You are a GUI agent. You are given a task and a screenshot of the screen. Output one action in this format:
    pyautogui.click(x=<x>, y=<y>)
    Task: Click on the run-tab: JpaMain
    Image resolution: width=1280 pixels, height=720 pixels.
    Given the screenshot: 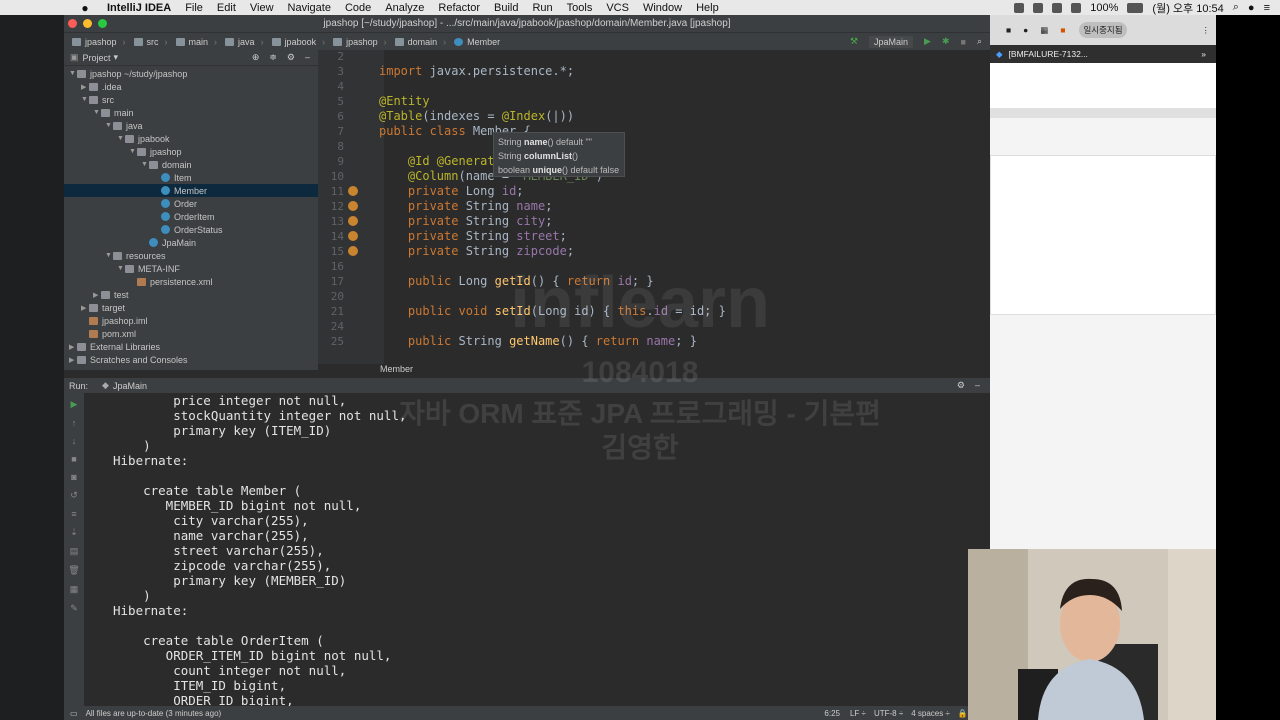 What is the action you would take?
    pyautogui.click(x=130, y=386)
    